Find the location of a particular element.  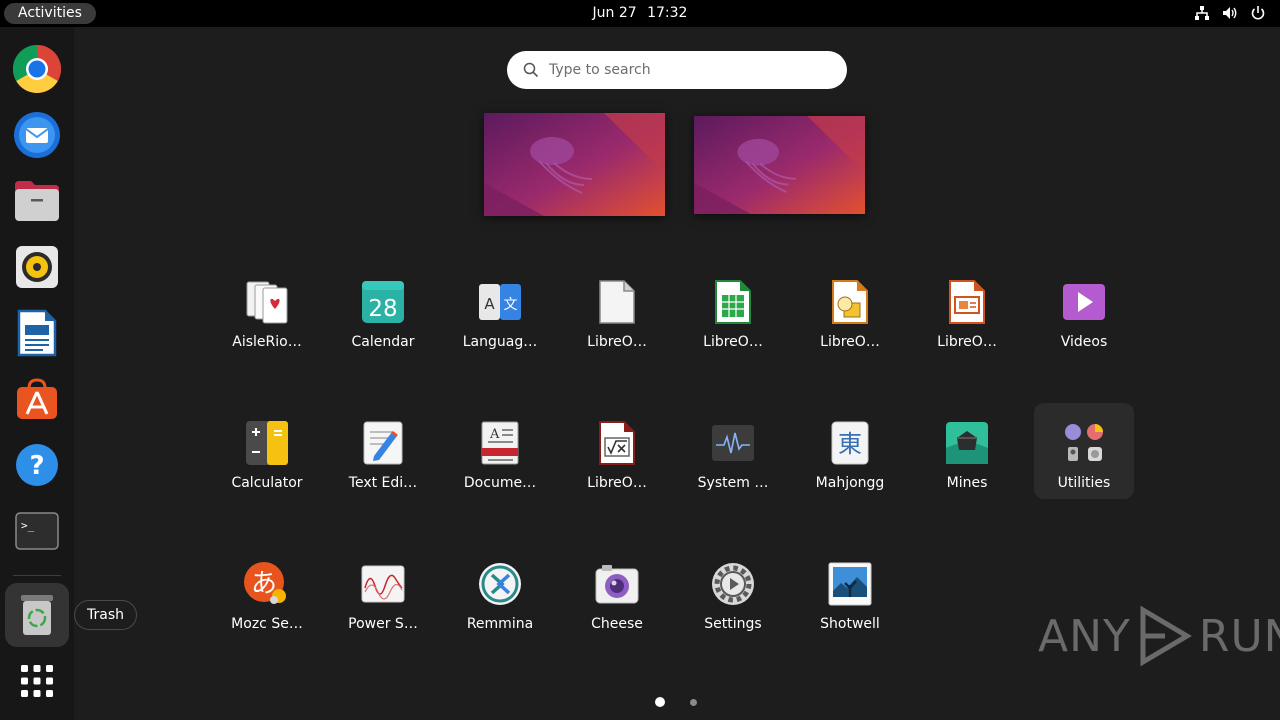

app-videos: Videos is located at coordinates (1084, 310).